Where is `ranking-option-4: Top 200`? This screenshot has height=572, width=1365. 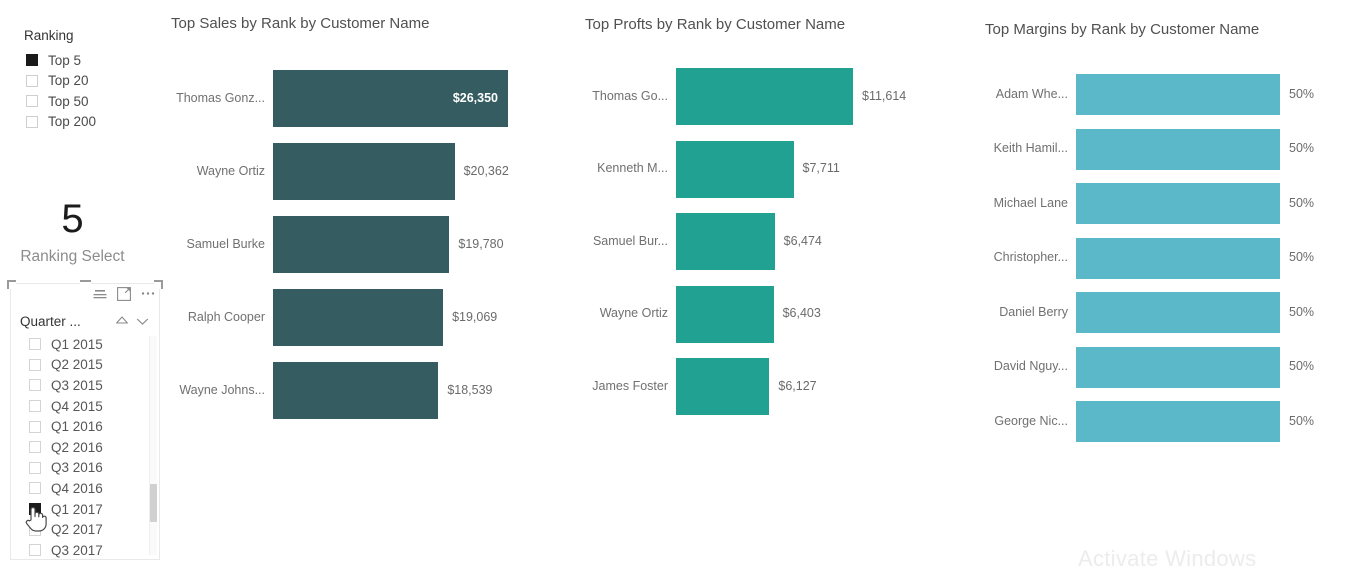 ranking-option-4: Top 200 is located at coordinates (91, 122).